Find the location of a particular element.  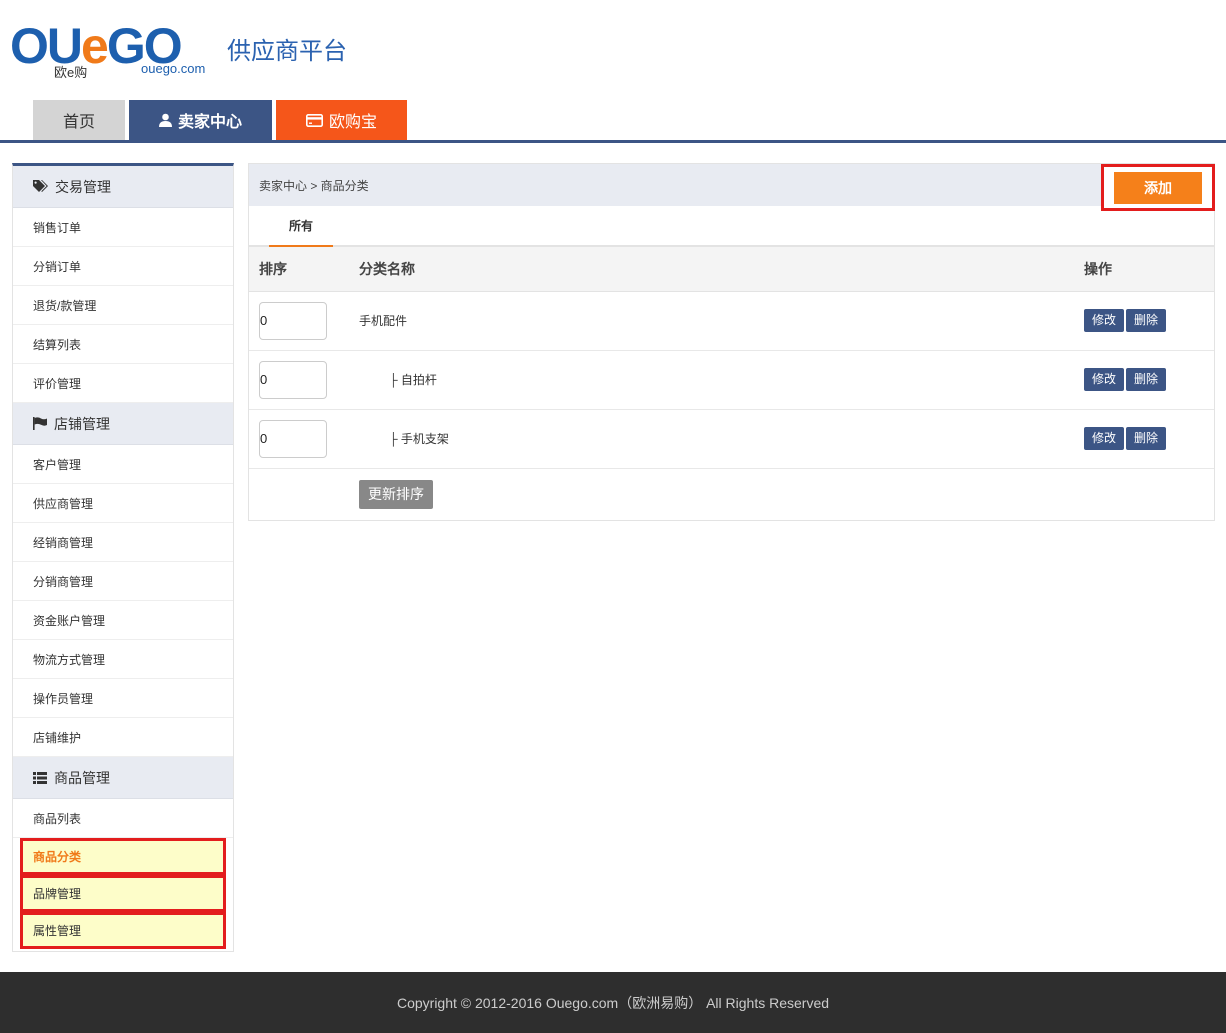

page-header: OUeGO 欧e购 ouego.com 供应商平台 首页 卖家中心 欧购宝 is located at coordinates (613, 71).